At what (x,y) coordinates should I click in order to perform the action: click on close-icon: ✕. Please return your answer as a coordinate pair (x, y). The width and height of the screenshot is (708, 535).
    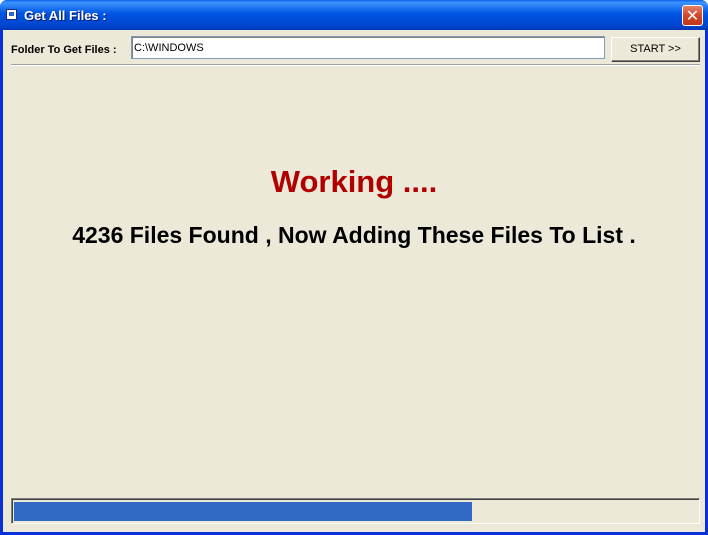
    Looking at the image, I should click on (692, 15).